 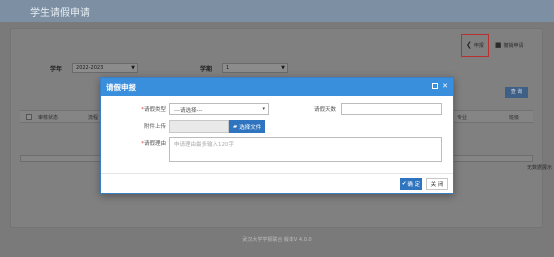 What do you see at coordinates (48, 118) in the screenshot?
I see `column-header: 审核状态` at bounding box center [48, 118].